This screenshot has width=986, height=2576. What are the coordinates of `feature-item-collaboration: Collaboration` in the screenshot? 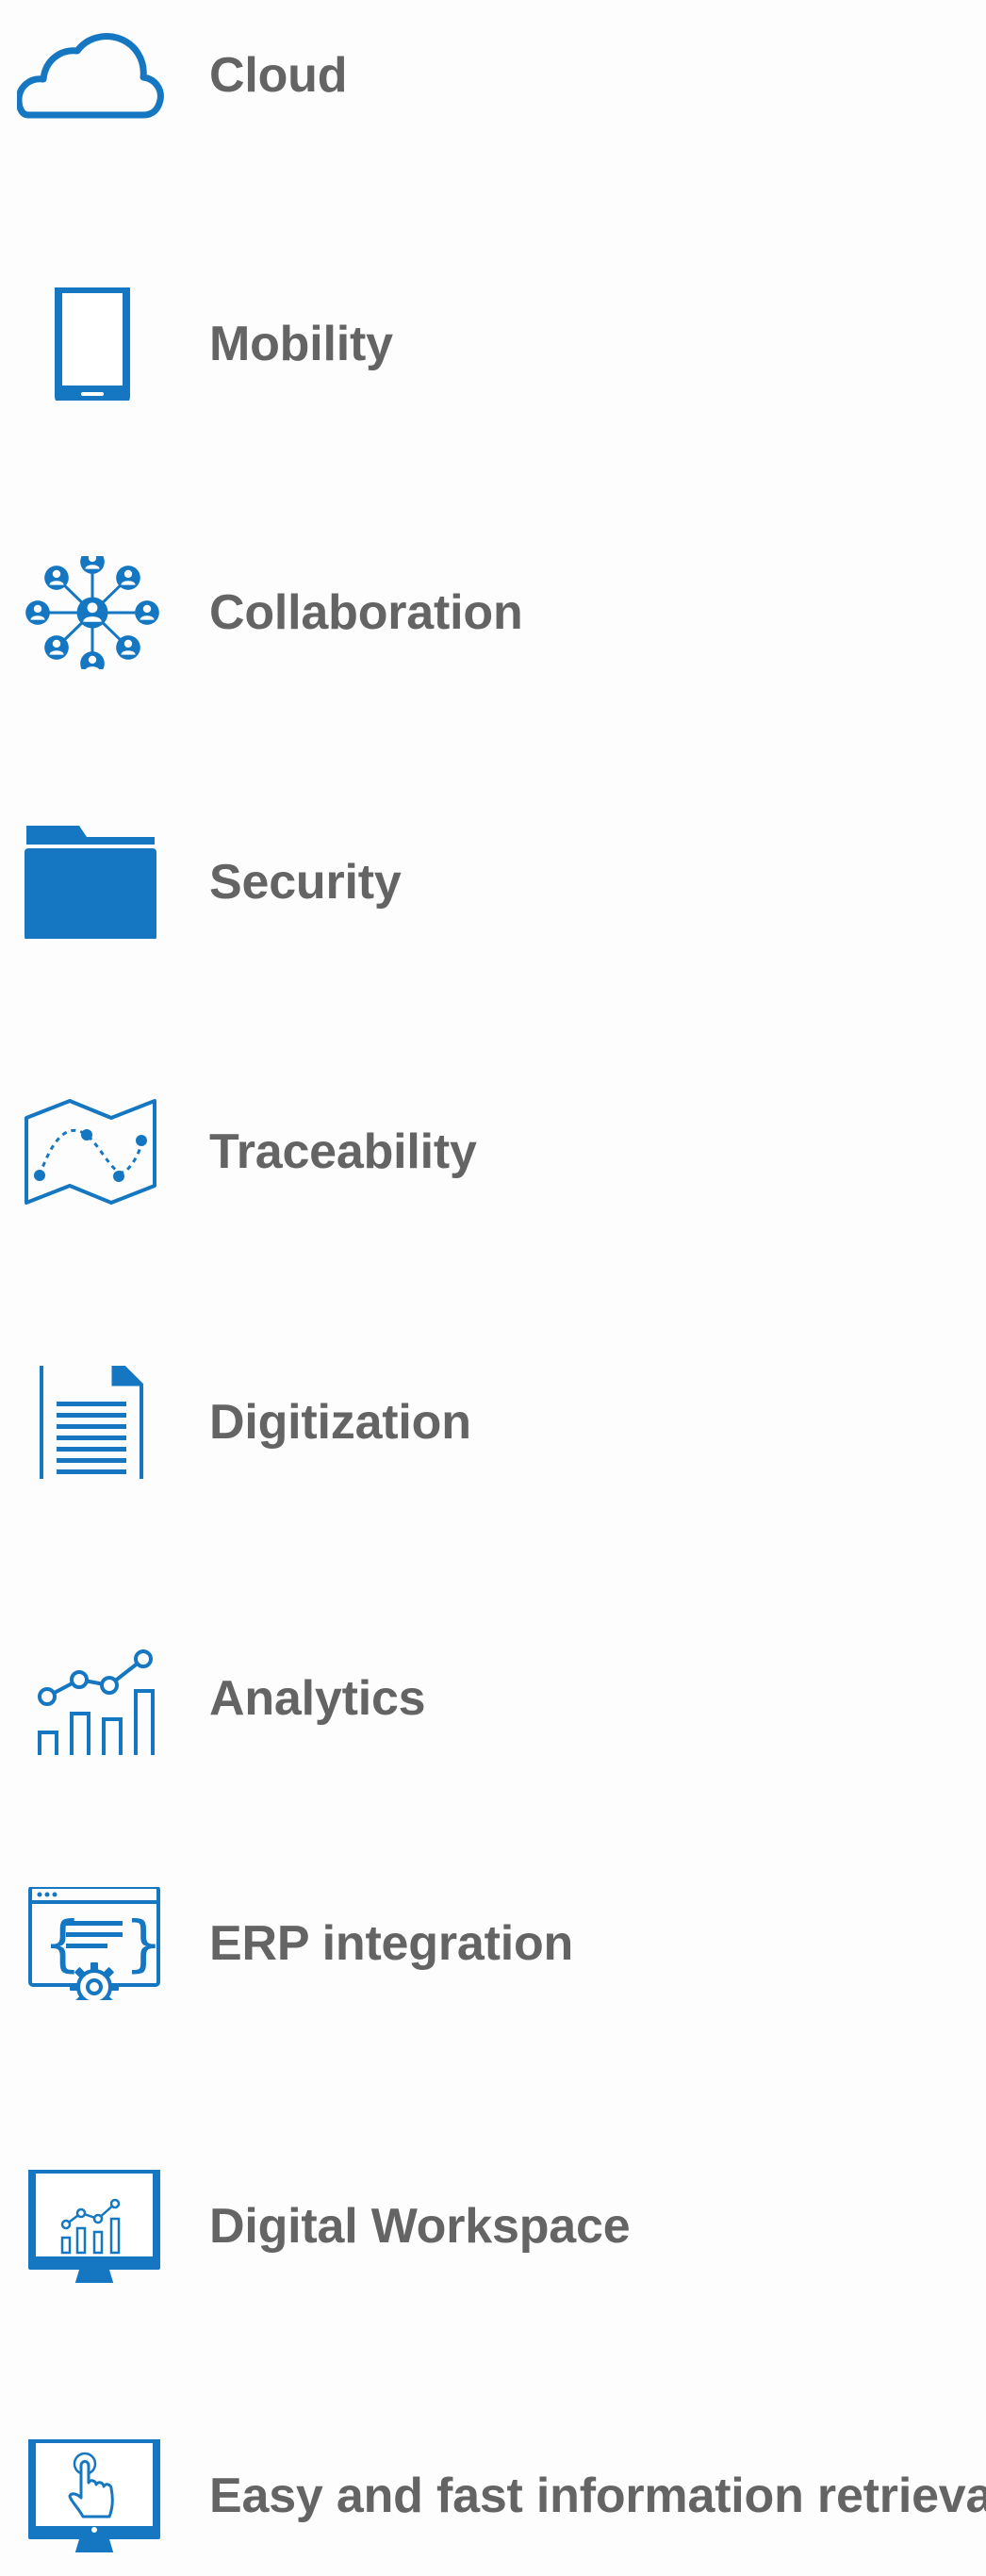 It's located at (493, 613).